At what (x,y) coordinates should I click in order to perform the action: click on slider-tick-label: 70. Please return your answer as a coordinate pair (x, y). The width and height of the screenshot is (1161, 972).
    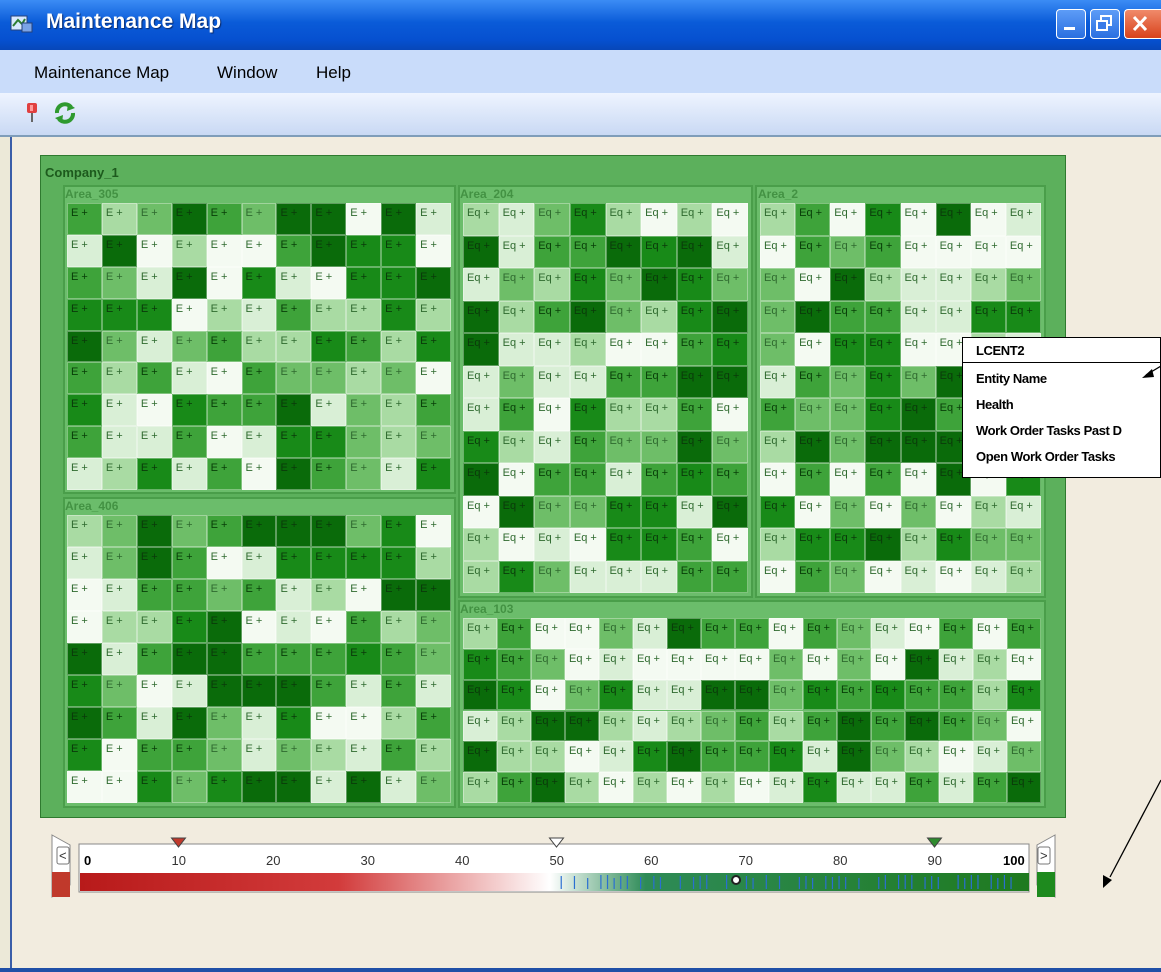
    Looking at the image, I should click on (745, 860).